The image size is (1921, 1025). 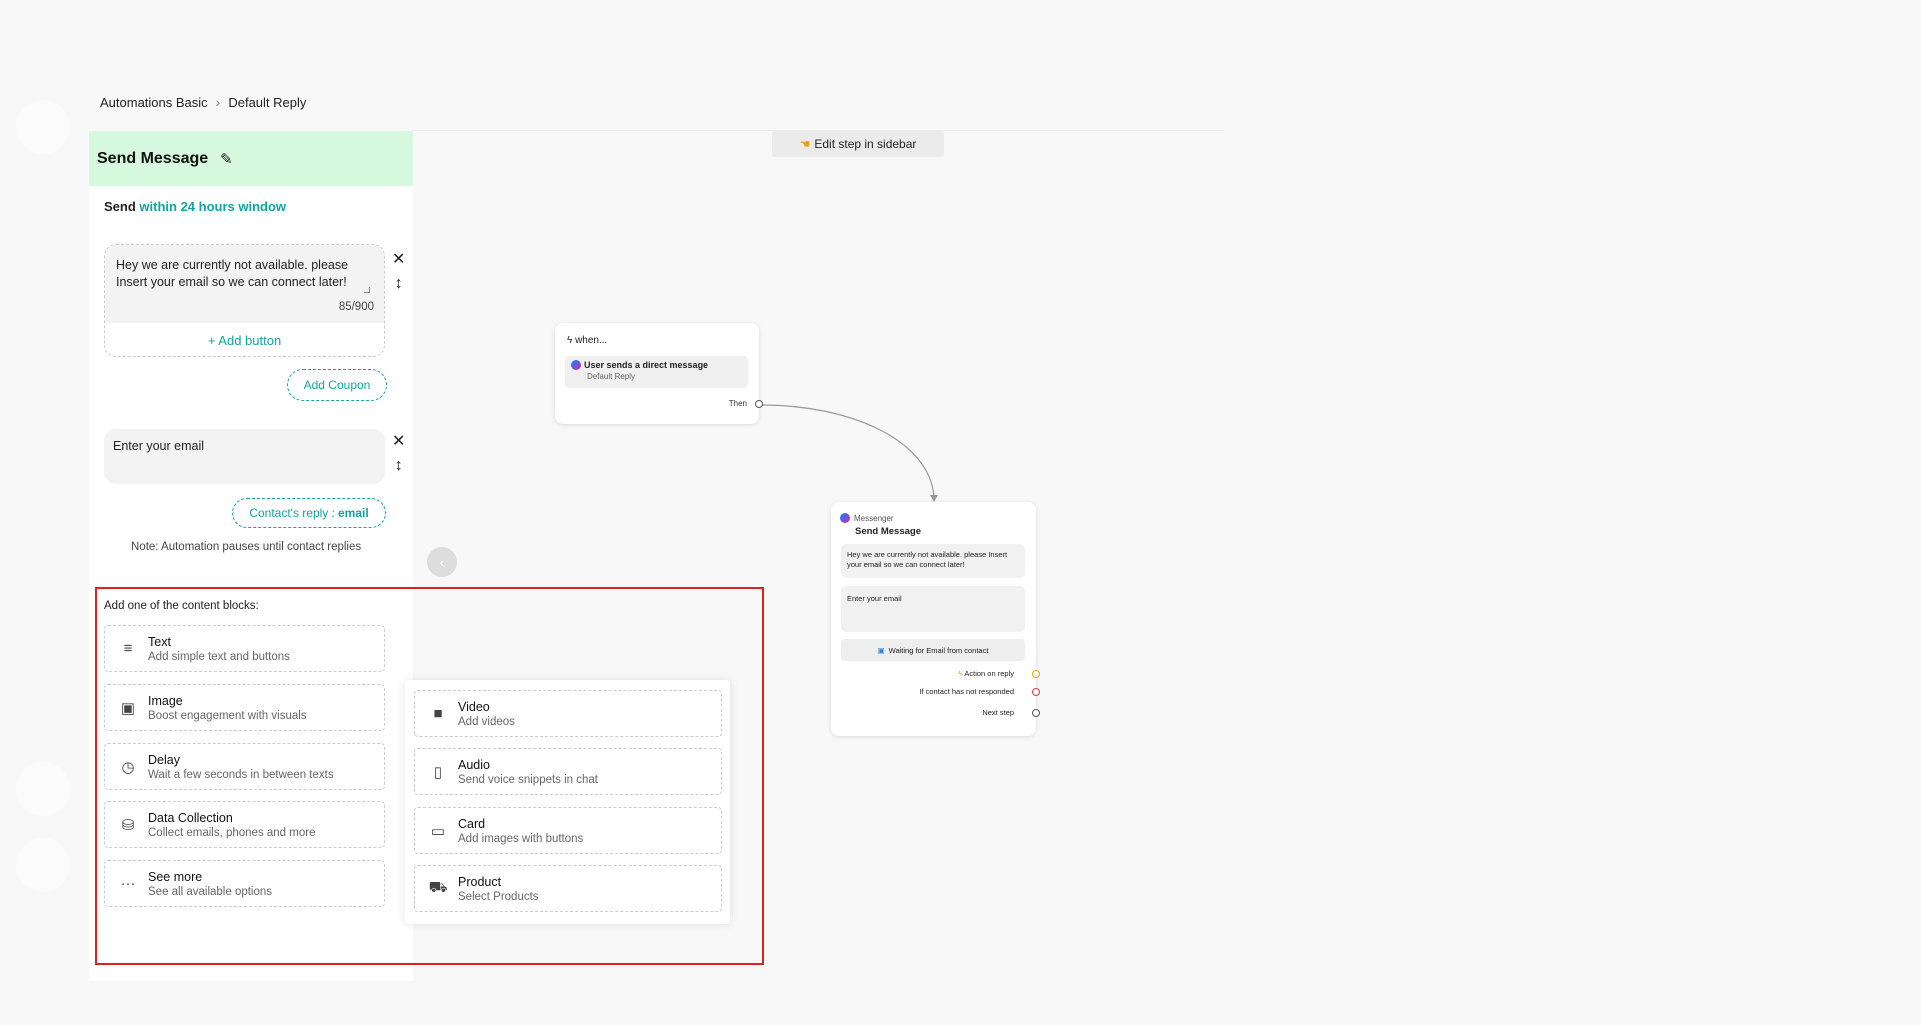 I want to click on arrow-head, so click(x=934, y=498).